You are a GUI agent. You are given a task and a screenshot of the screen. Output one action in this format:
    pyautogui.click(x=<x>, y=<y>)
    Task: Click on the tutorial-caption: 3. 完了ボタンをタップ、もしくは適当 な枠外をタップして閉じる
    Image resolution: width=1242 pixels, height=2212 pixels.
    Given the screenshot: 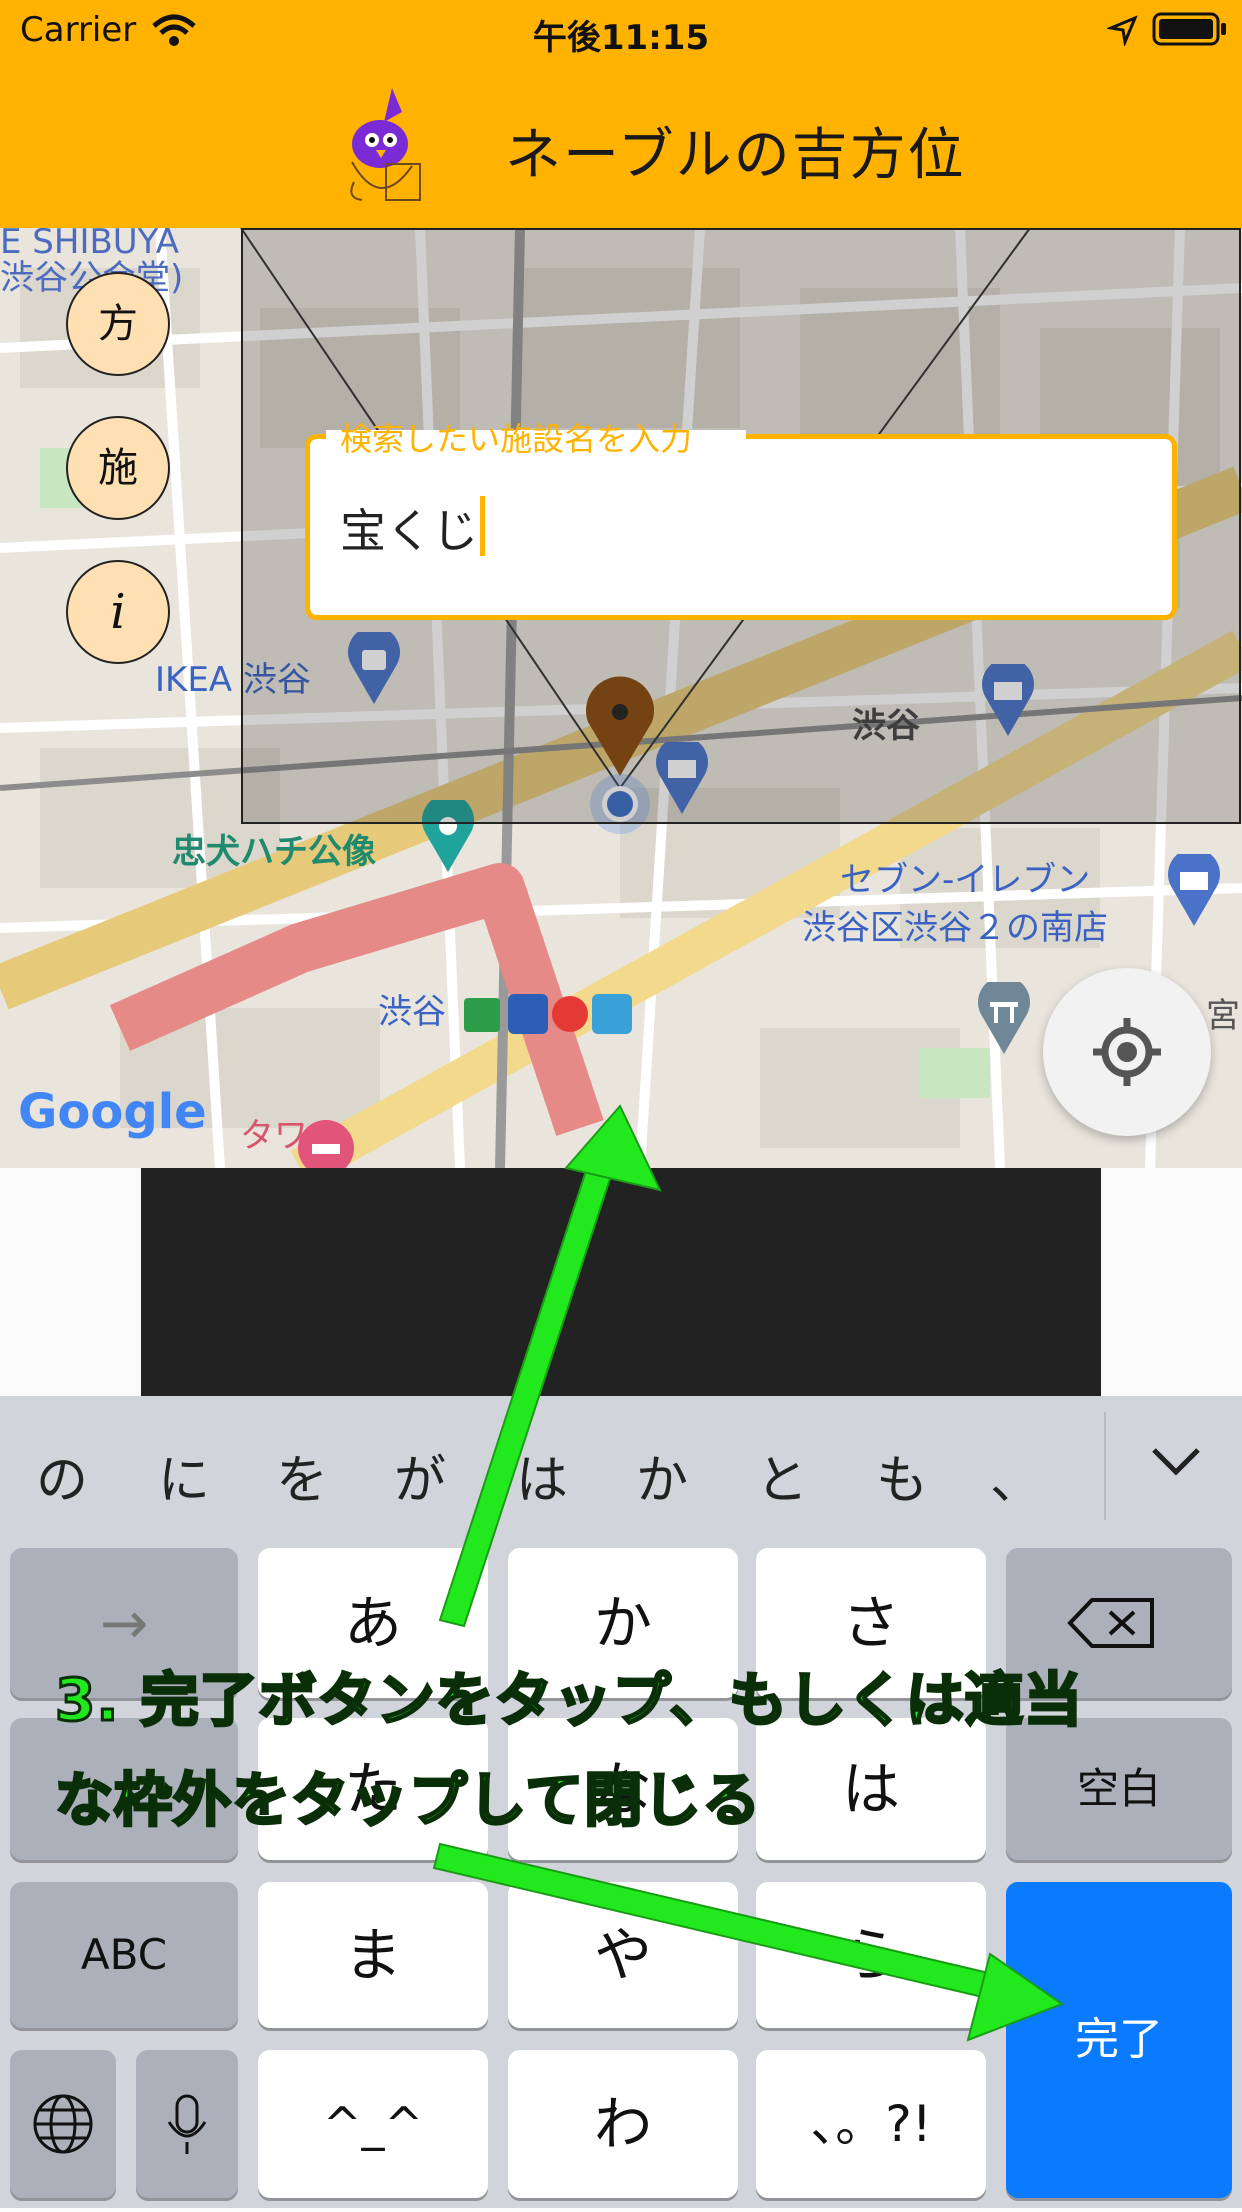 What is the action you would take?
    pyautogui.click(x=569, y=1750)
    